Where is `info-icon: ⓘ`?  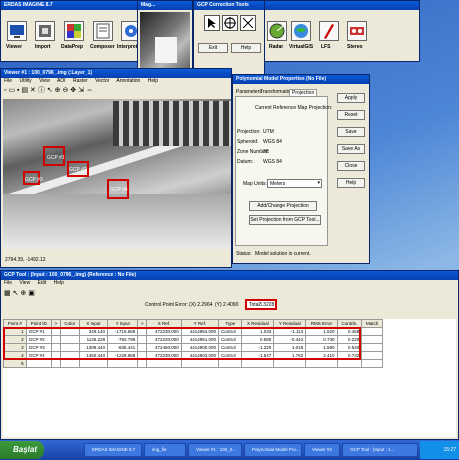 info-icon: ⓘ is located at coordinates (41, 90).